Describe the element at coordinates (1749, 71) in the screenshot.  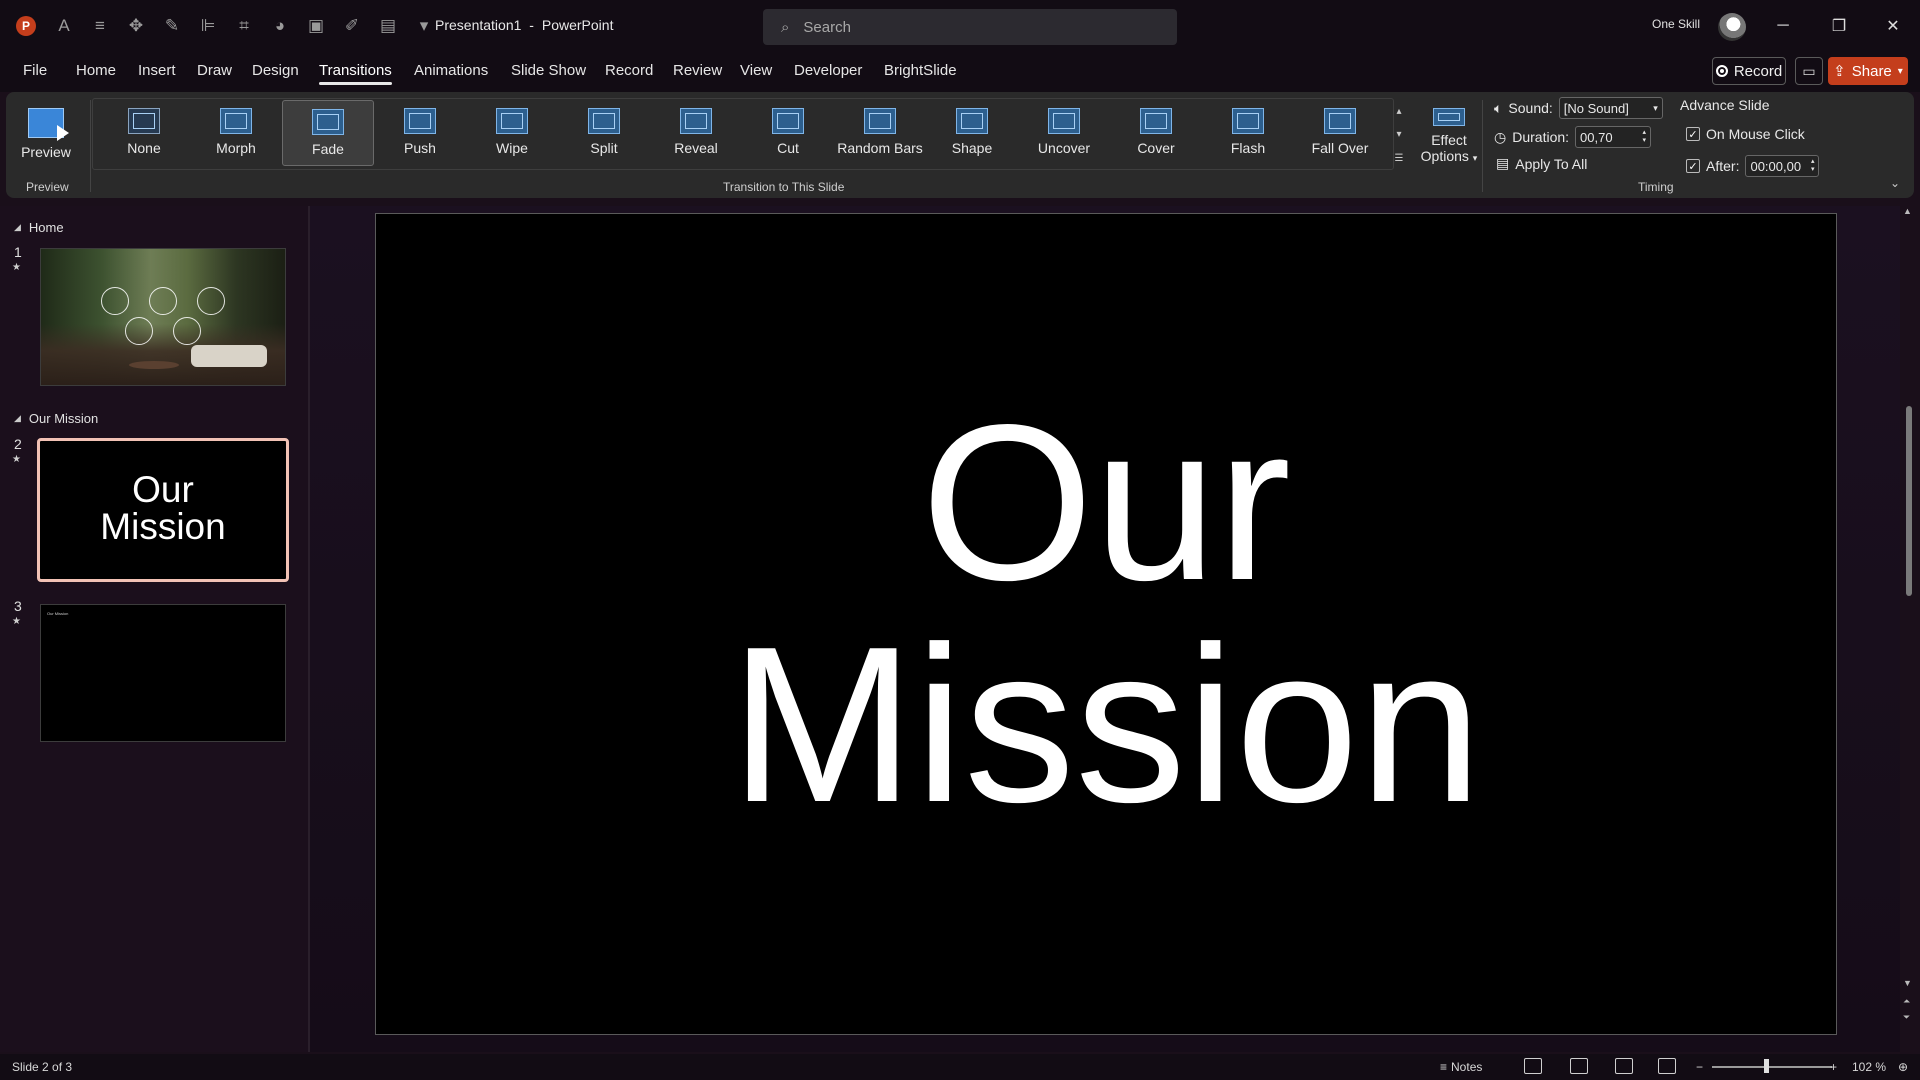
I see `record-button: Record` at that location.